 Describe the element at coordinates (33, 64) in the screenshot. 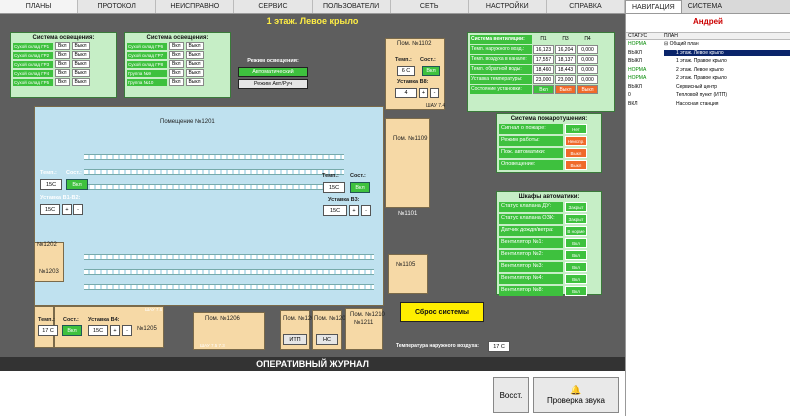

I see `lighting-group-label: Сухой склад ГР3` at that location.